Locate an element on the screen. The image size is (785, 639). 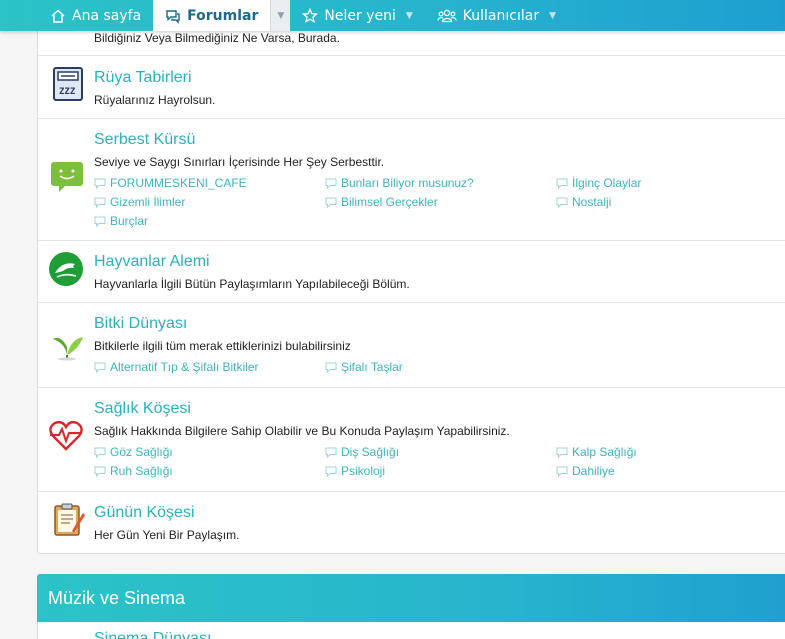
subforum-link: Ruh Sağlığı is located at coordinates (133, 471).